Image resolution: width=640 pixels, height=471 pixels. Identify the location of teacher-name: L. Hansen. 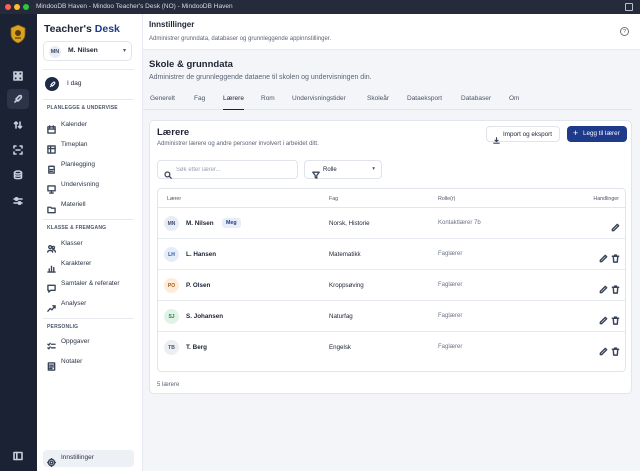
(201, 254).